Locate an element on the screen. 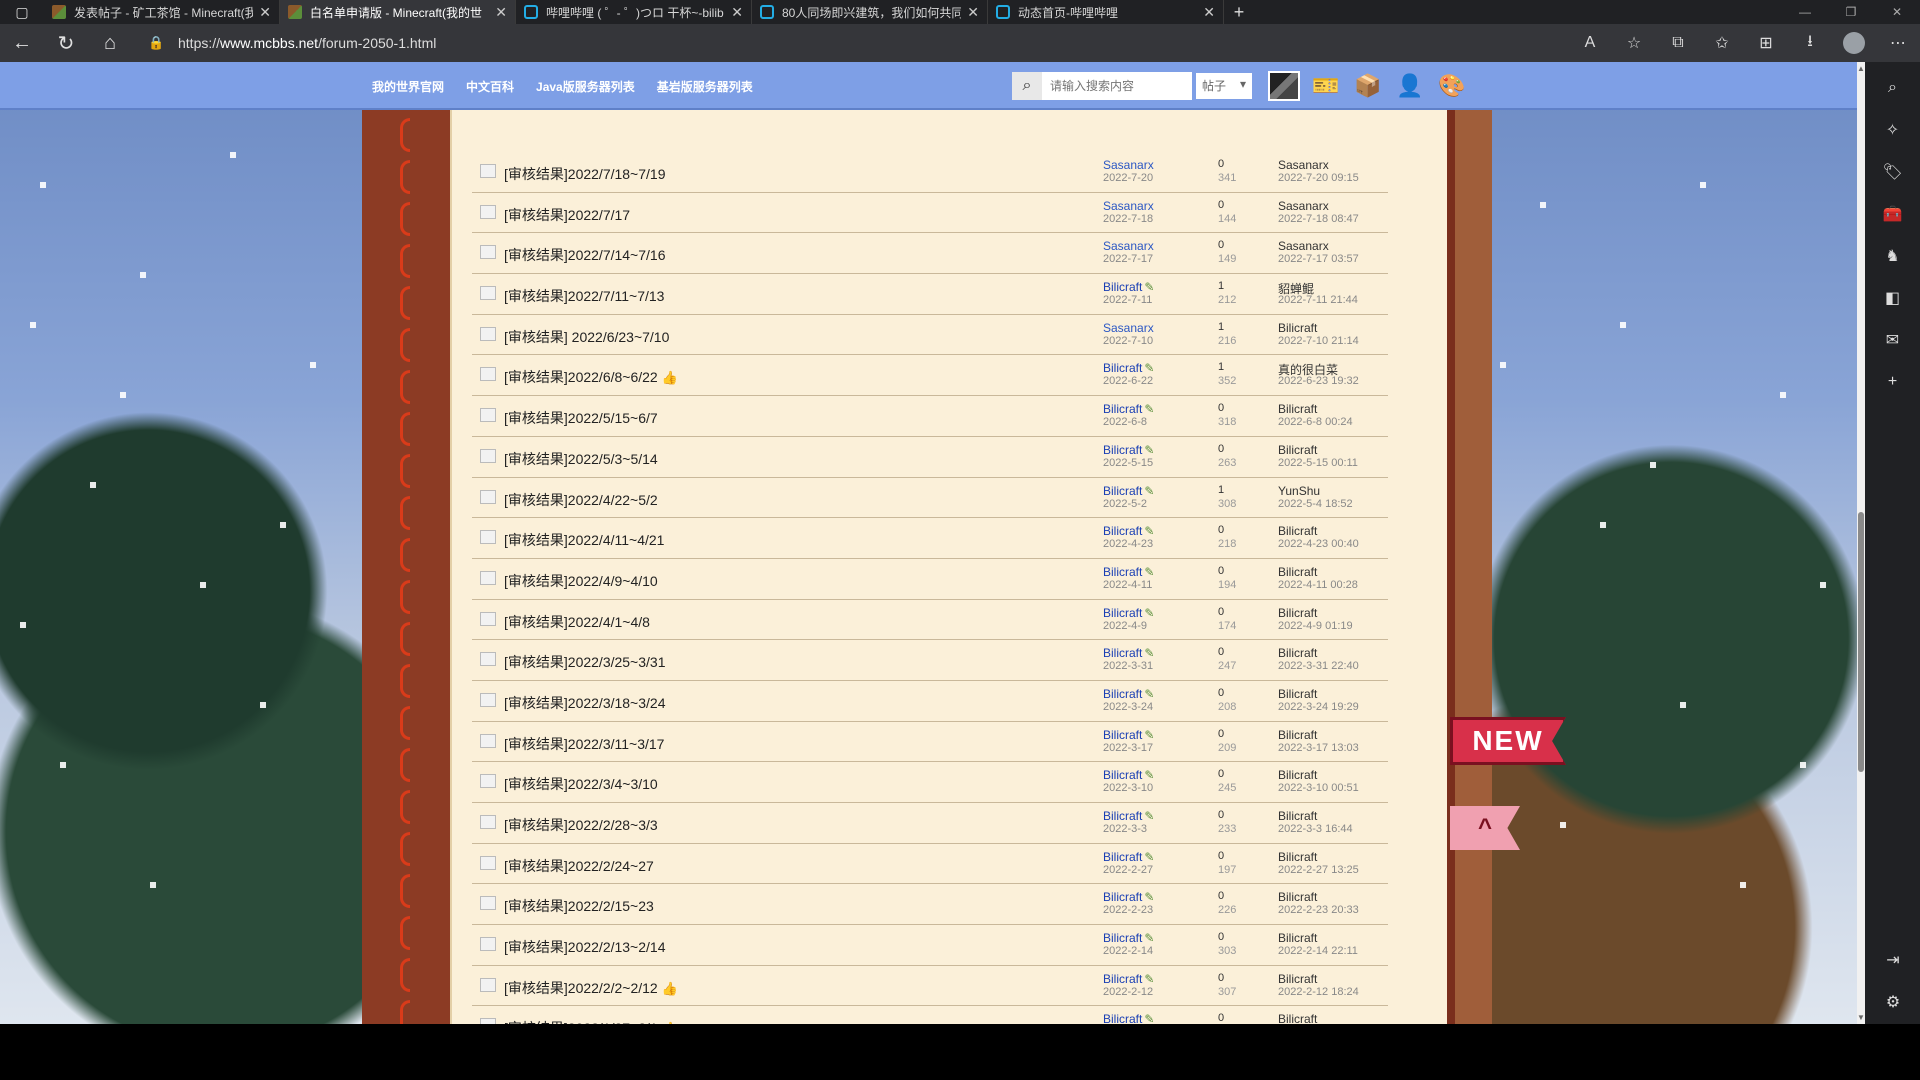  author-name: Sasanarx is located at coordinates (1128, 246).